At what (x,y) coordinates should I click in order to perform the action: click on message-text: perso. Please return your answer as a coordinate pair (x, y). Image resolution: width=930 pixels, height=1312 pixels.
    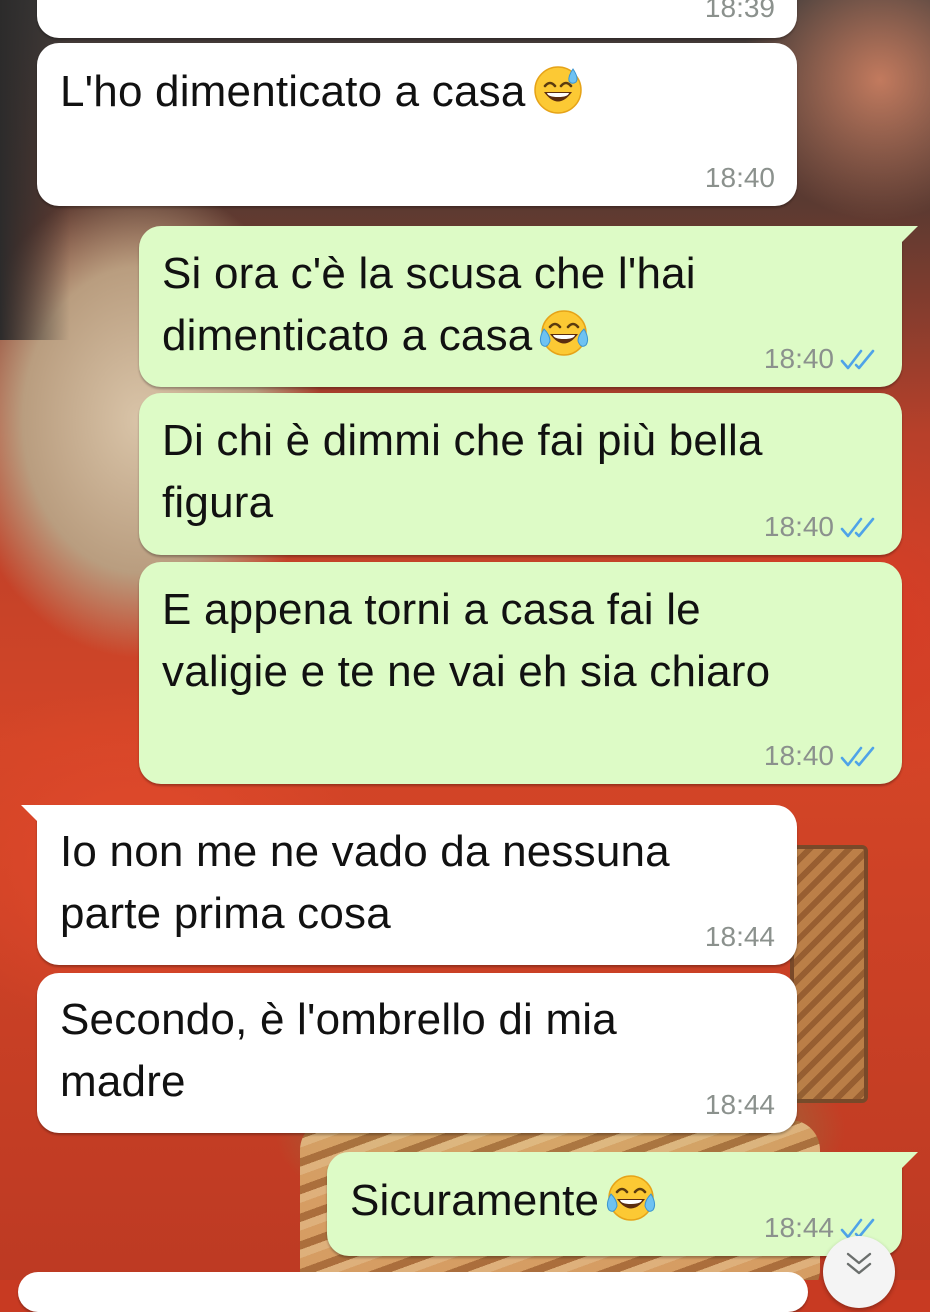
    Looking at the image, I should click on (115, 4).